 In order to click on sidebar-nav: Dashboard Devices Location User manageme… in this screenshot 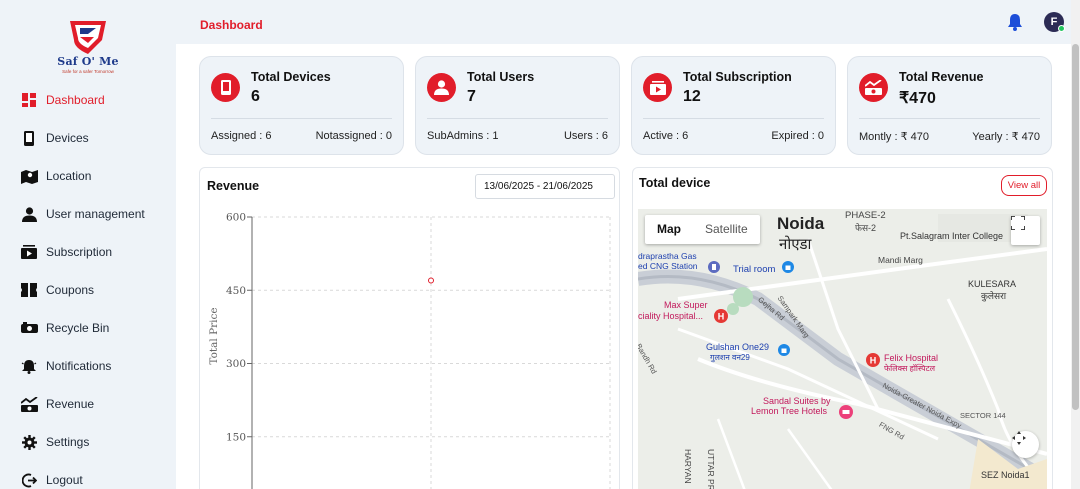, I will do `click(88, 285)`.